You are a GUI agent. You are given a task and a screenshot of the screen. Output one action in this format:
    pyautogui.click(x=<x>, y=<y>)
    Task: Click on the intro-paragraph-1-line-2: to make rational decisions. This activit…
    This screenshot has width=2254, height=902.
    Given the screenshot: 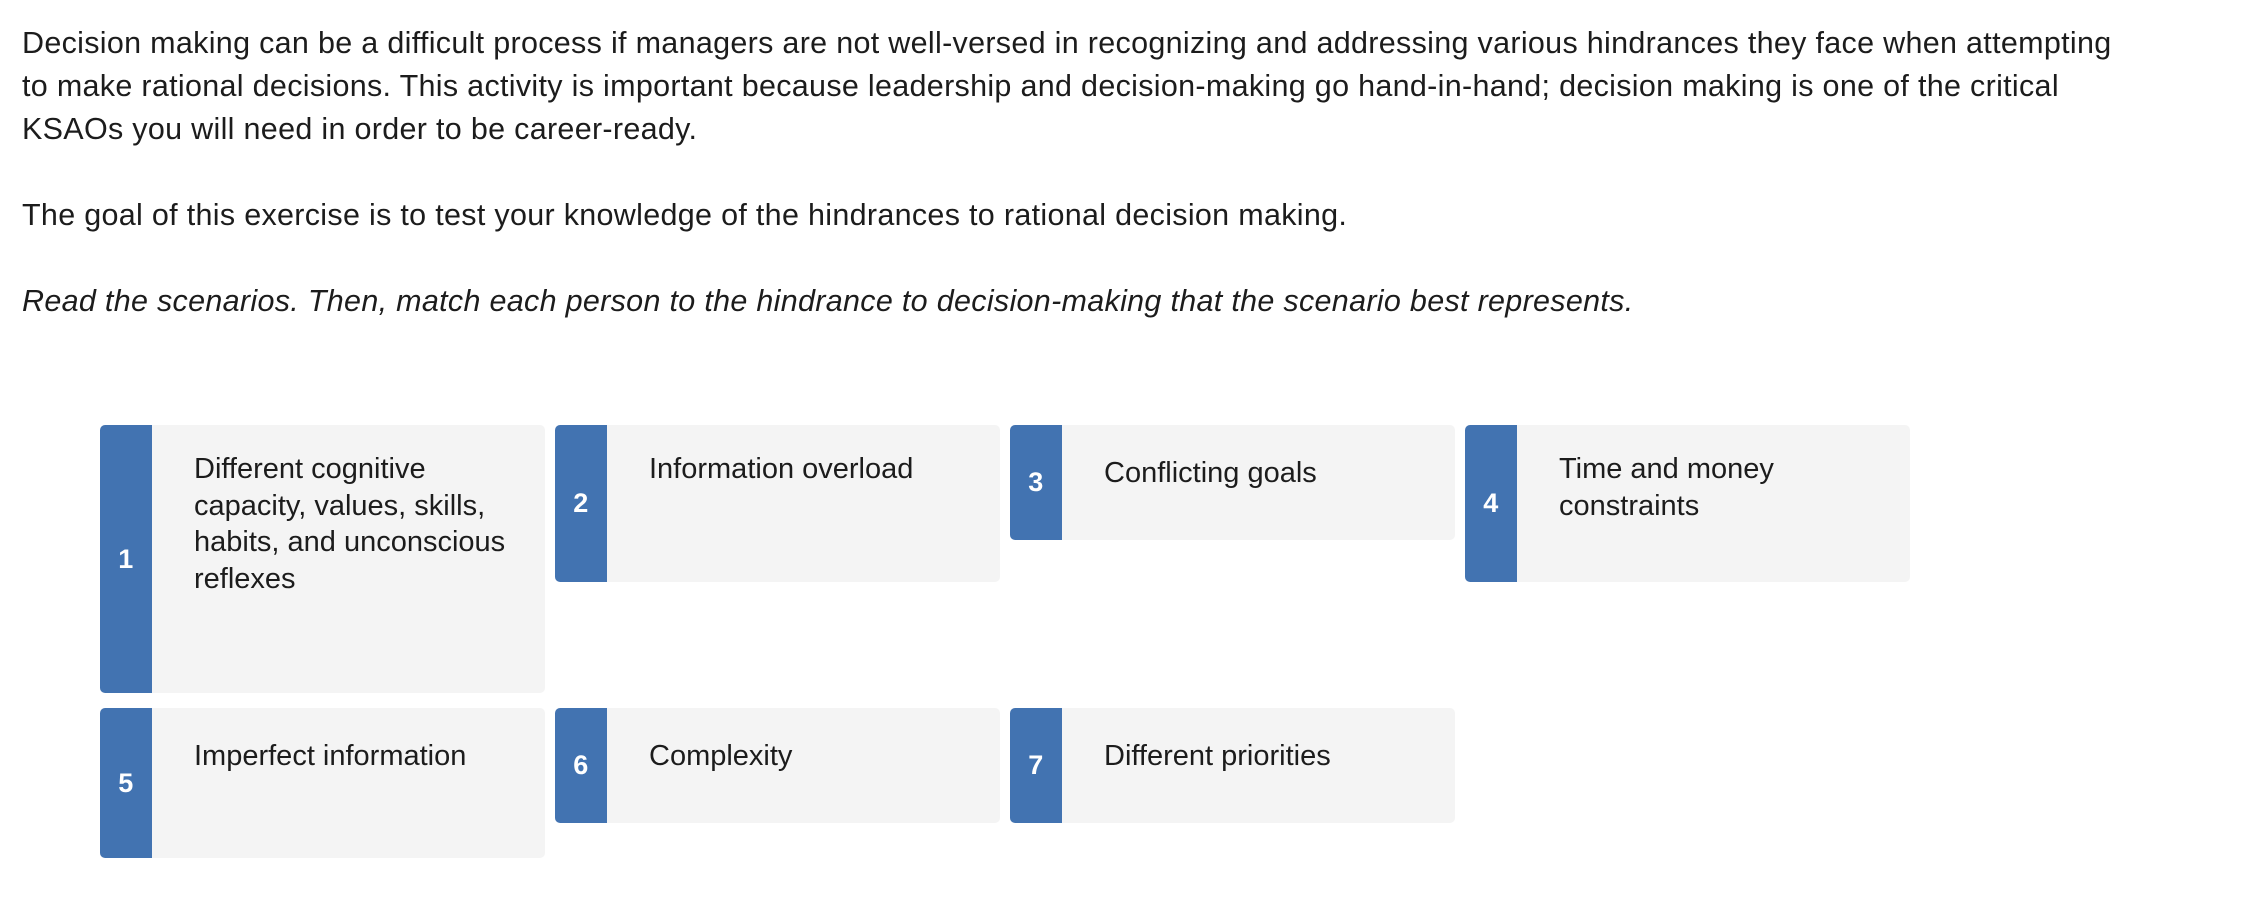 What is the action you would take?
    pyautogui.click(x=1040, y=86)
    